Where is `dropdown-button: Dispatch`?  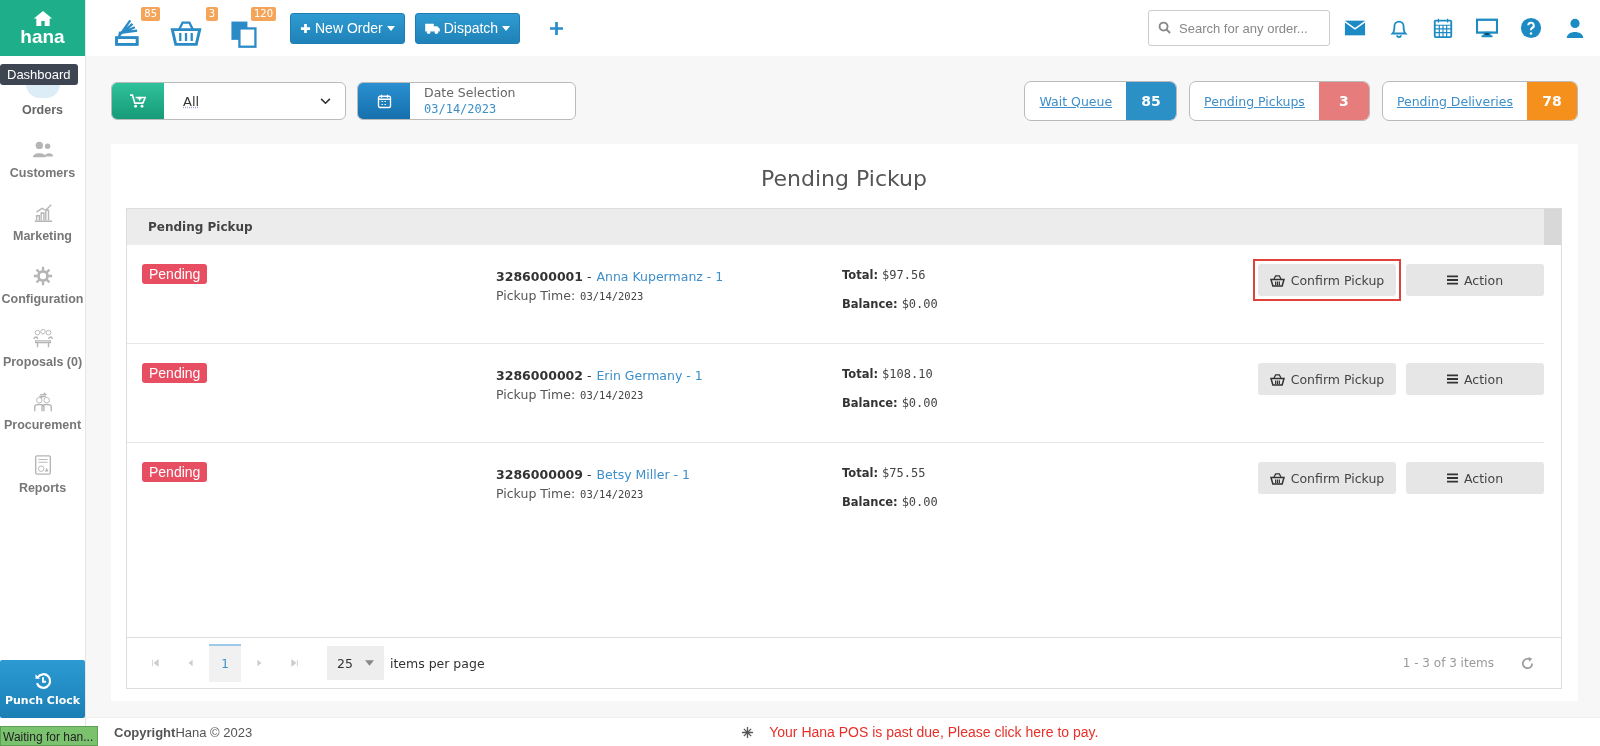
dropdown-button: Dispatch is located at coordinates (467, 28).